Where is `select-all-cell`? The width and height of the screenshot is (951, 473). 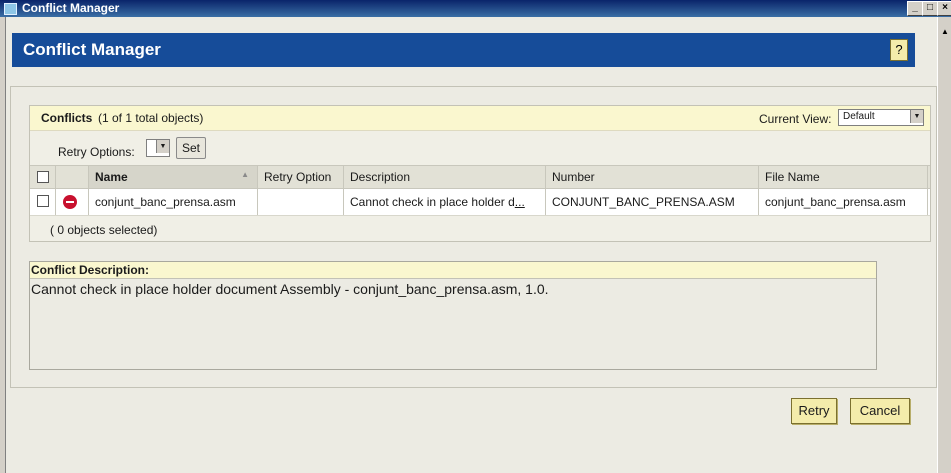
select-all-cell is located at coordinates (43, 177).